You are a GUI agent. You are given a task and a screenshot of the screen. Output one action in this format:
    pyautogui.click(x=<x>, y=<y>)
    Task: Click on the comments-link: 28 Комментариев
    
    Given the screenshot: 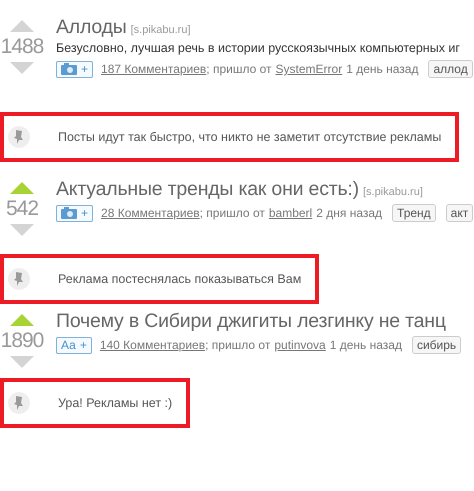 What is the action you would take?
    pyautogui.click(x=150, y=213)
    